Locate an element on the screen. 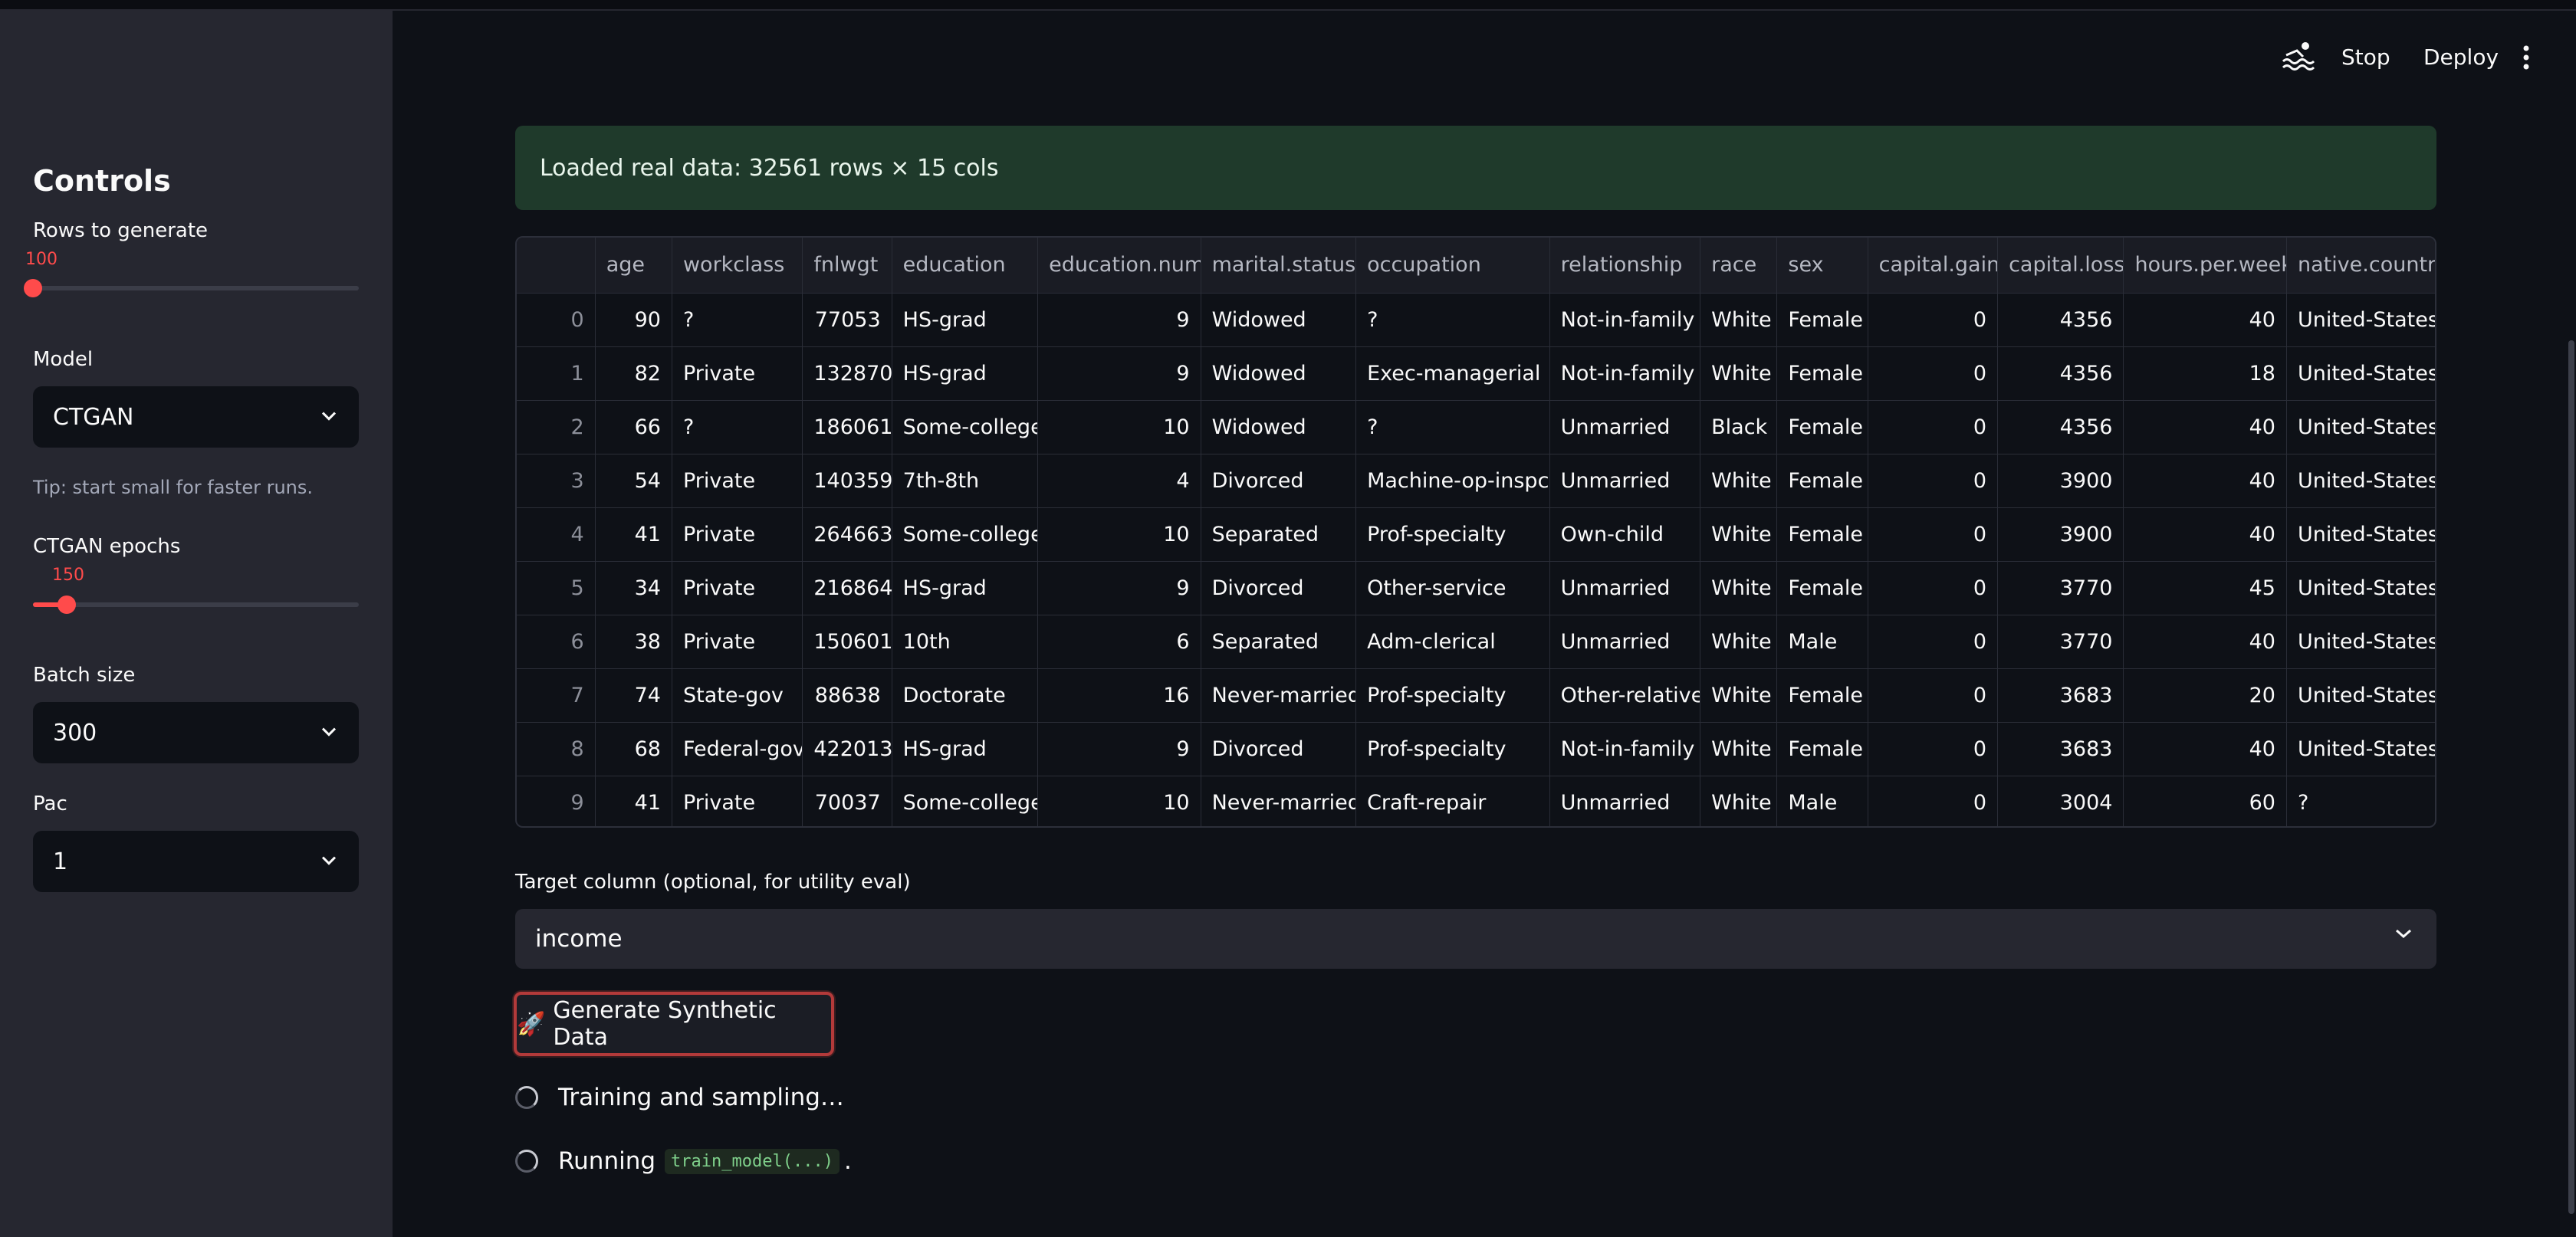  table-cell: 54 is located at coordinates (634, 481).